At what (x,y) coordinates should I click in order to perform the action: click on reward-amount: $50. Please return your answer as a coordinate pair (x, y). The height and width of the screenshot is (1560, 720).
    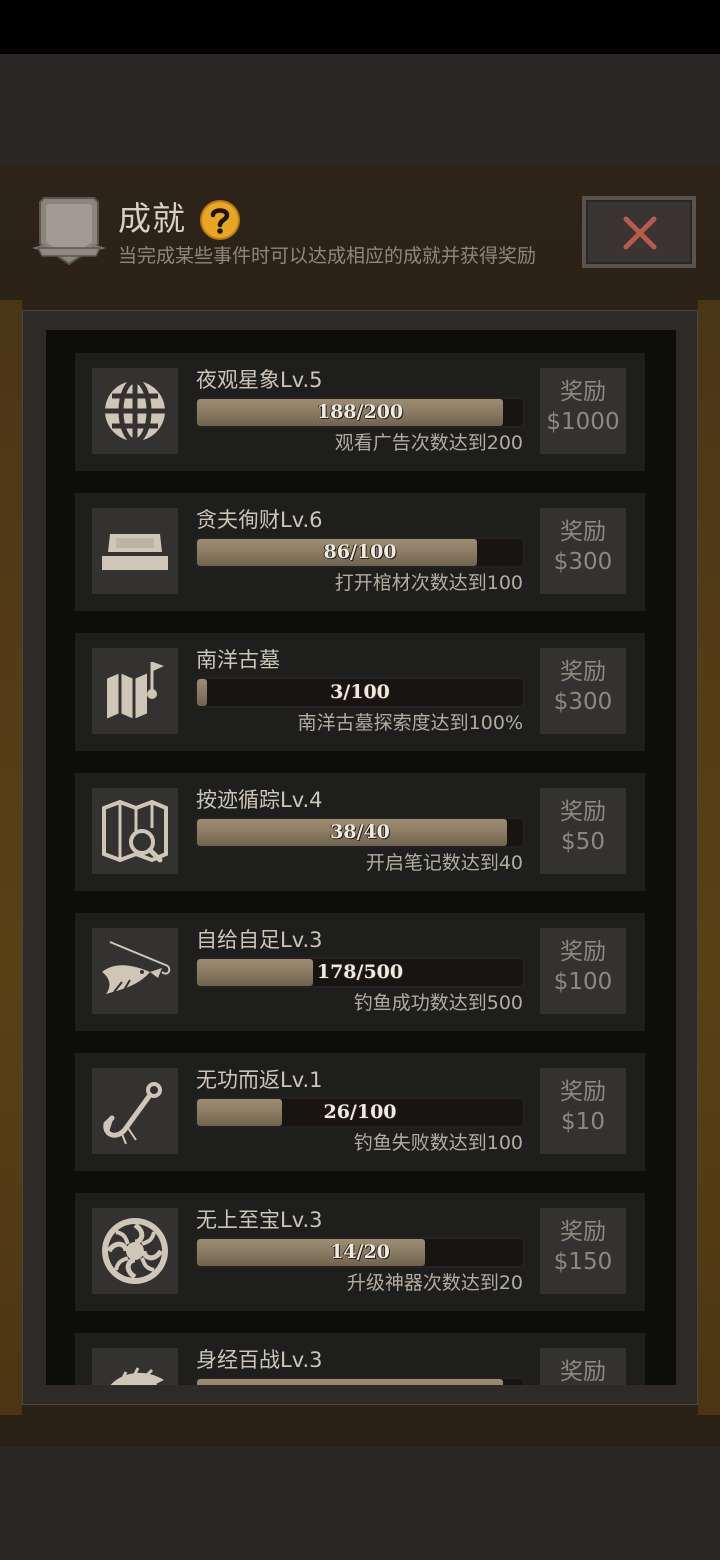
    Looking at the image, I should click on (583, 842).